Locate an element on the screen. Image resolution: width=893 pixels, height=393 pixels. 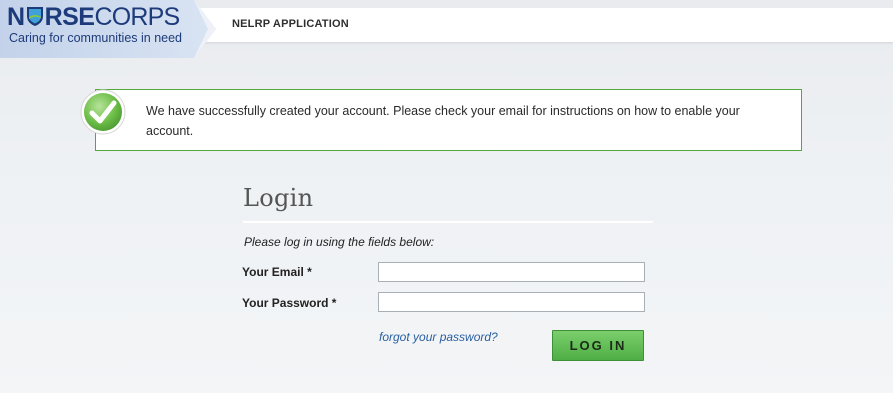
forgot-password-link: forgot your password? is located at coordinates (438, 337).